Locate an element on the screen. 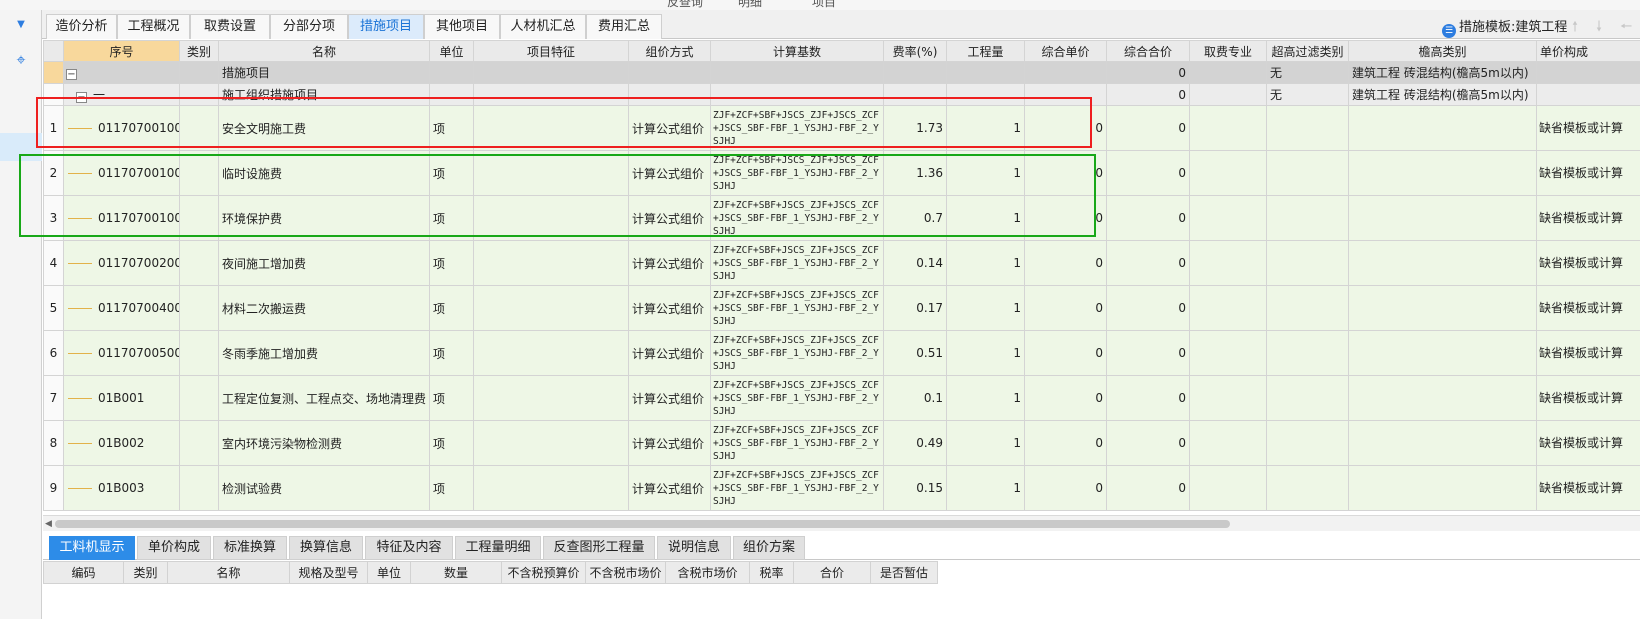 The height and width of the screenshot is (619, 1640). tab-cost-analysis: 造价分析 is located at coordinates (81, 26).